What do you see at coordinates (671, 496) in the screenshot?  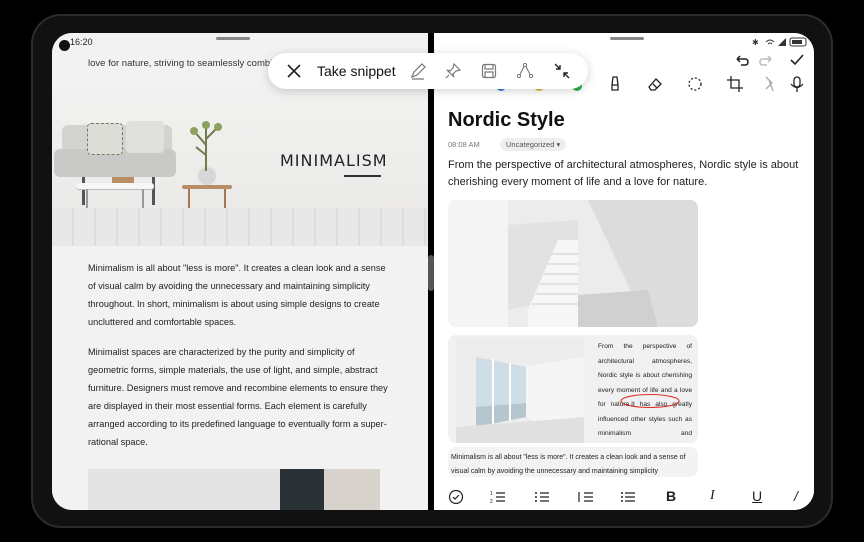 I see `bold-icon: B` at bounding box center [671, 496].